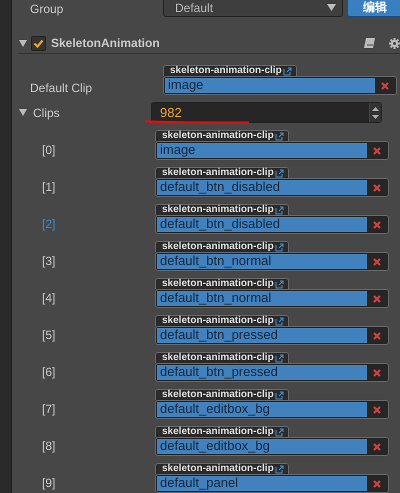  Describe the element at coordinates (38, 43) in the screenshot. I see `enable-checkbox` at that location.